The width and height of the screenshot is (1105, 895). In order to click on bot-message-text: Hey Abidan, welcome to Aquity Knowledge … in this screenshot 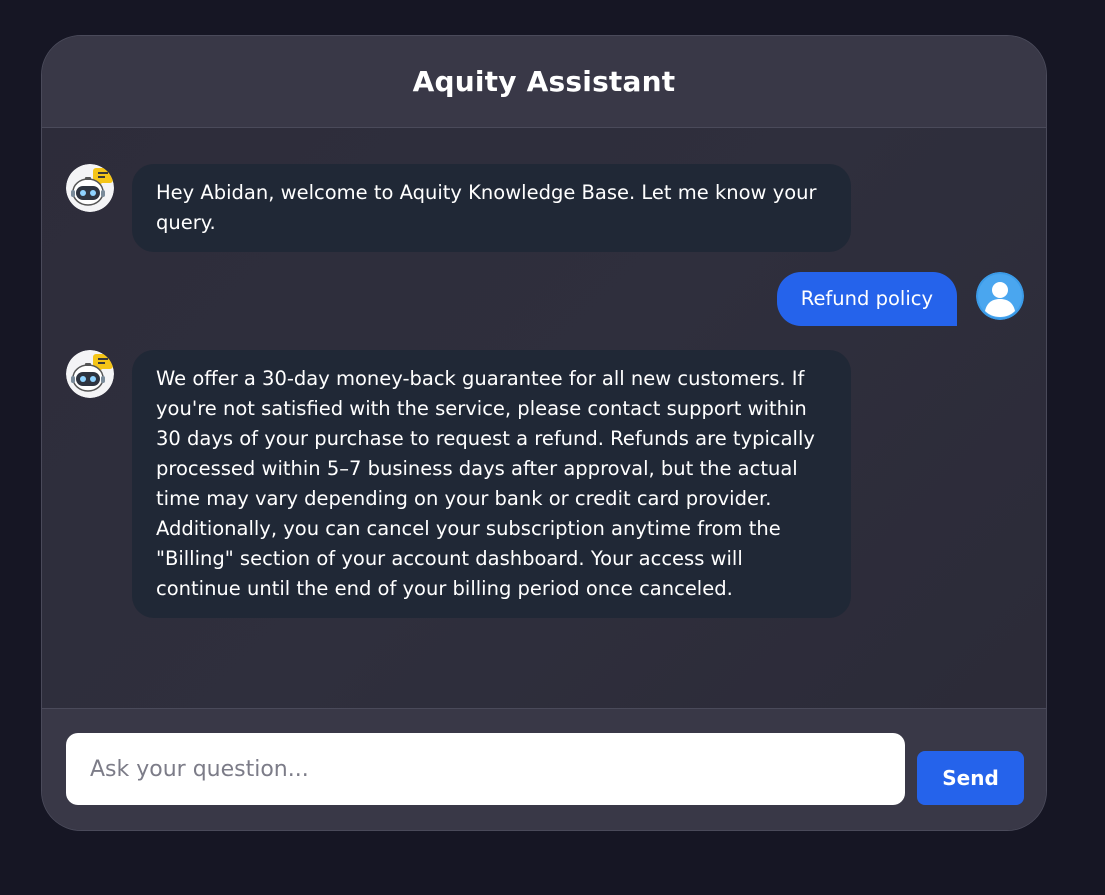, I will do `click(486, 207)`.